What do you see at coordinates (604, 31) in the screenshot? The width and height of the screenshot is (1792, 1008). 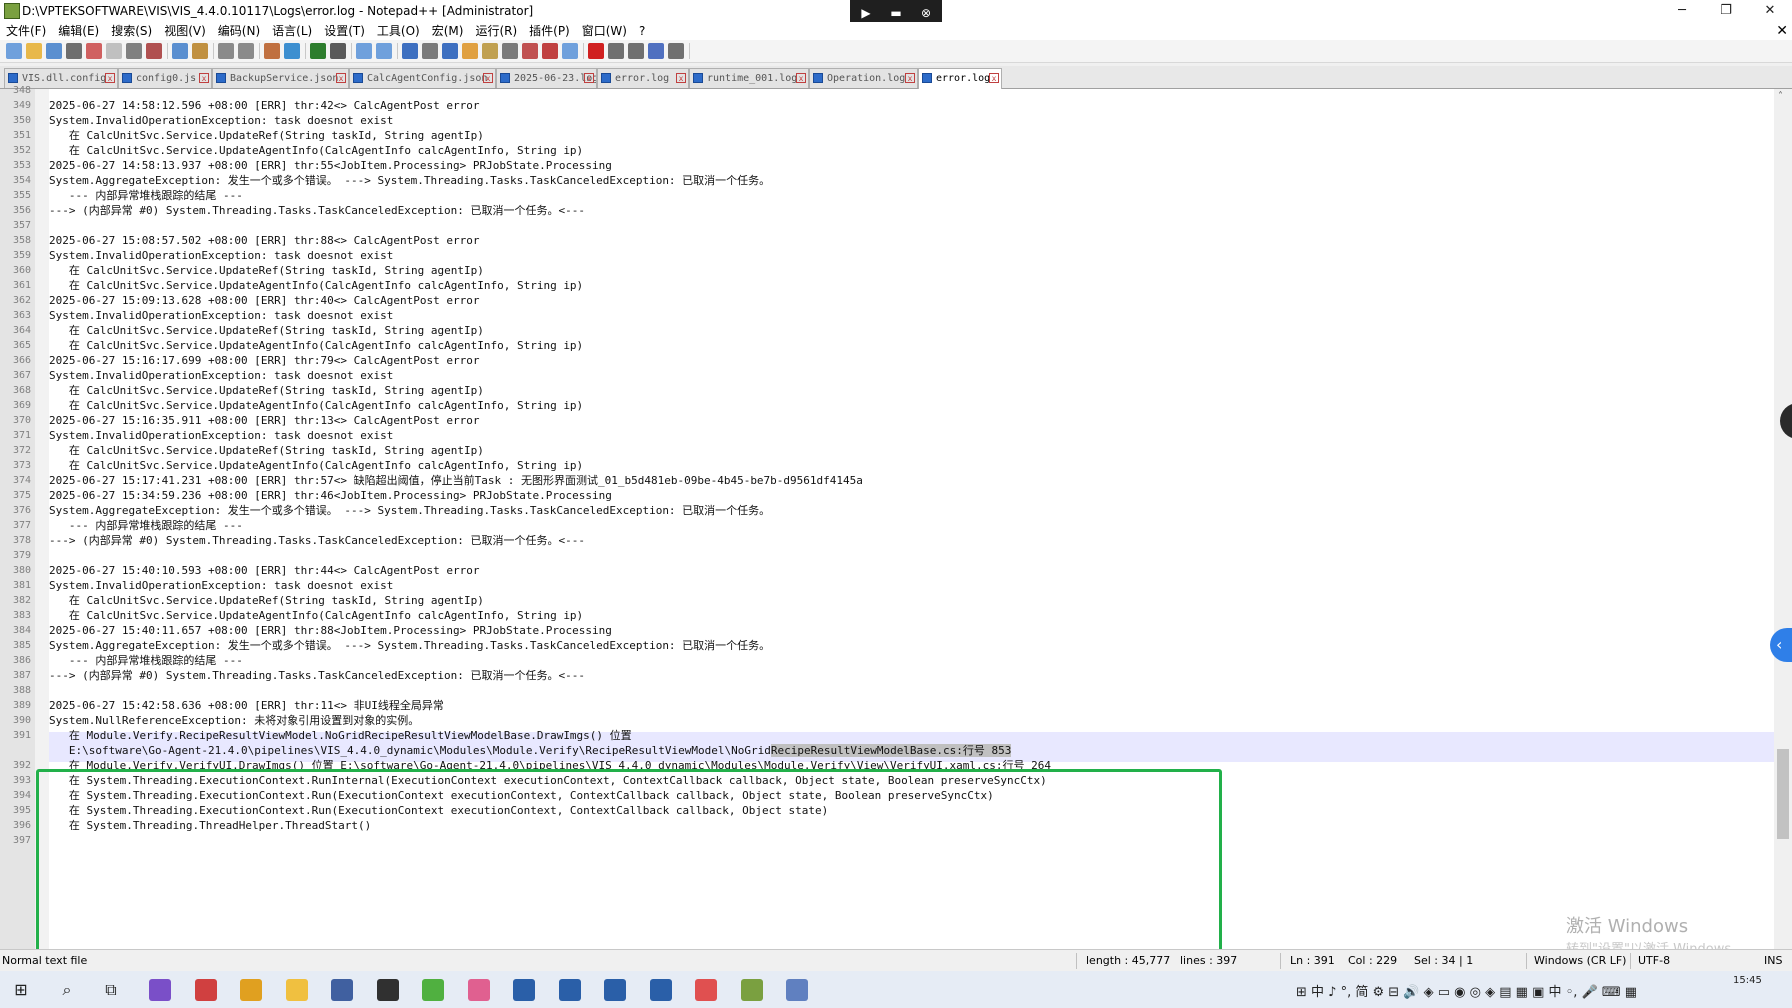 I see `menu-item: 窗口(W)` at bounding box center [604, 31].